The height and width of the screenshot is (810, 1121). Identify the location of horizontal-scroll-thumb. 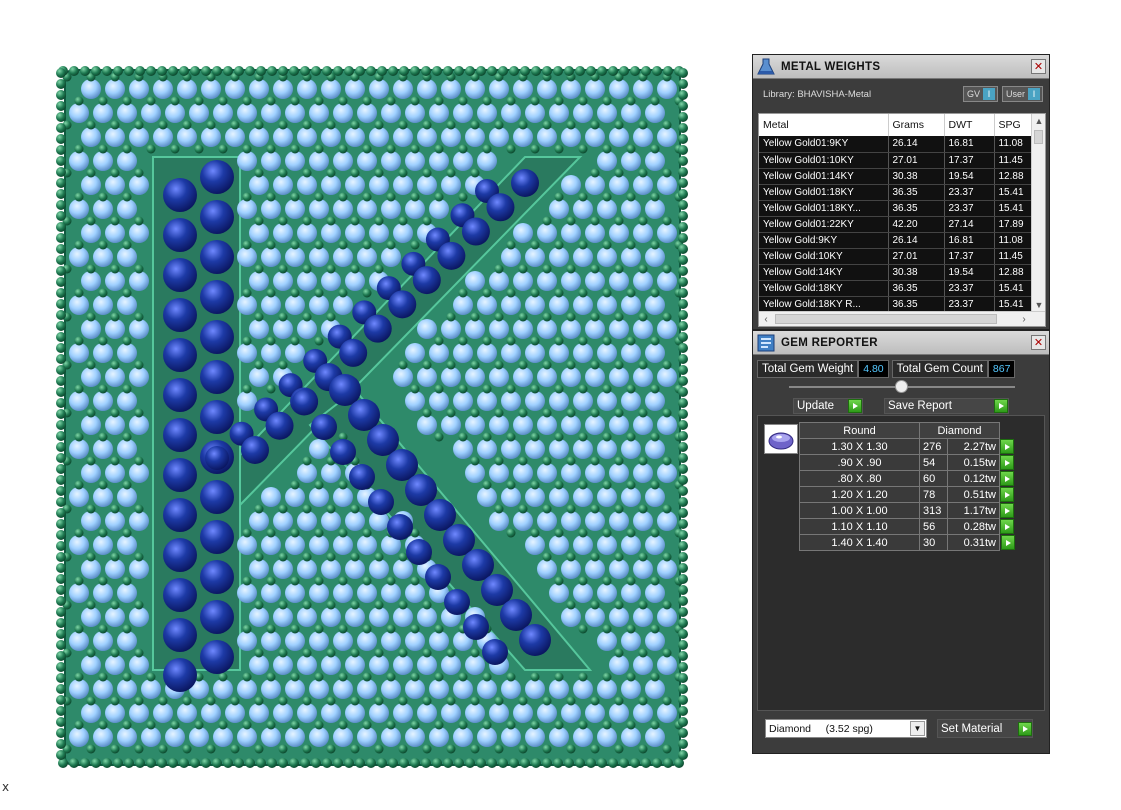
(886, 319).